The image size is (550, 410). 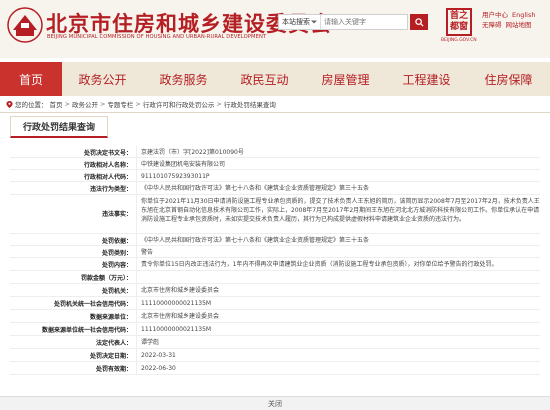 What do you see at coordinates (31, 79) in the screenshot?
I see `nav-item-home: 首页` at bounding box center [31, 79].